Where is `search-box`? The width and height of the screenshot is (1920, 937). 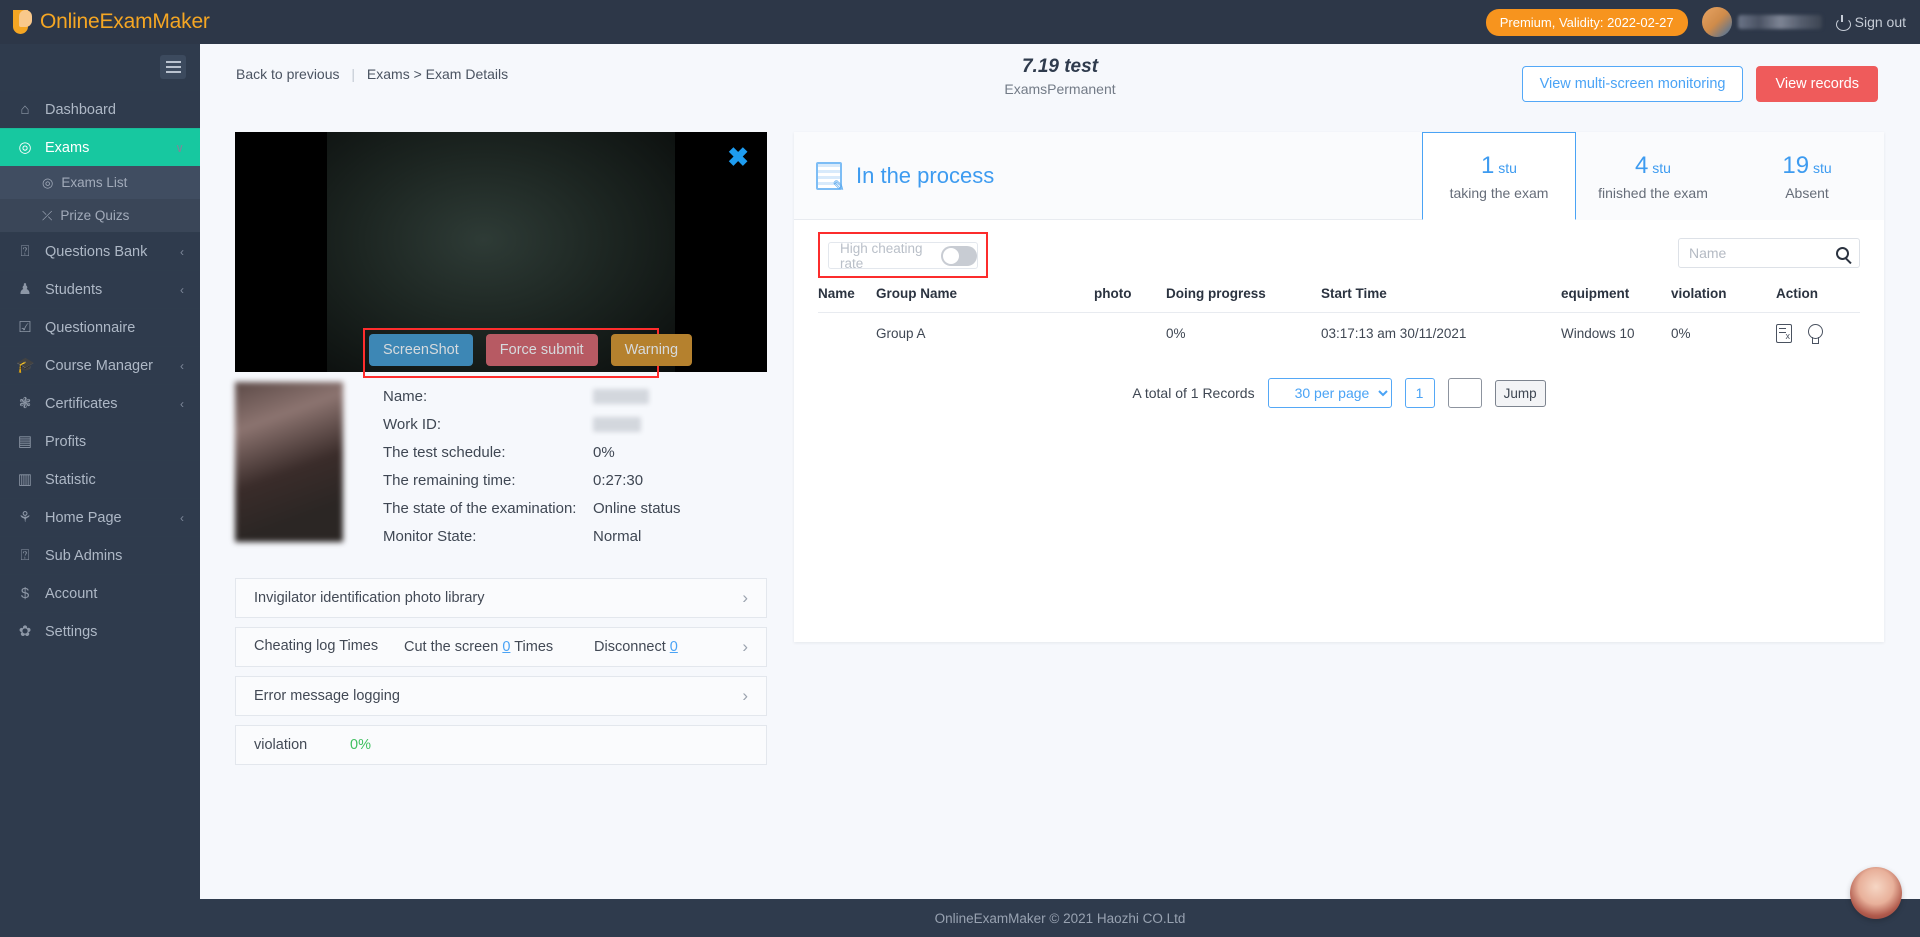 search-box is located at coordinates (1769, 253).